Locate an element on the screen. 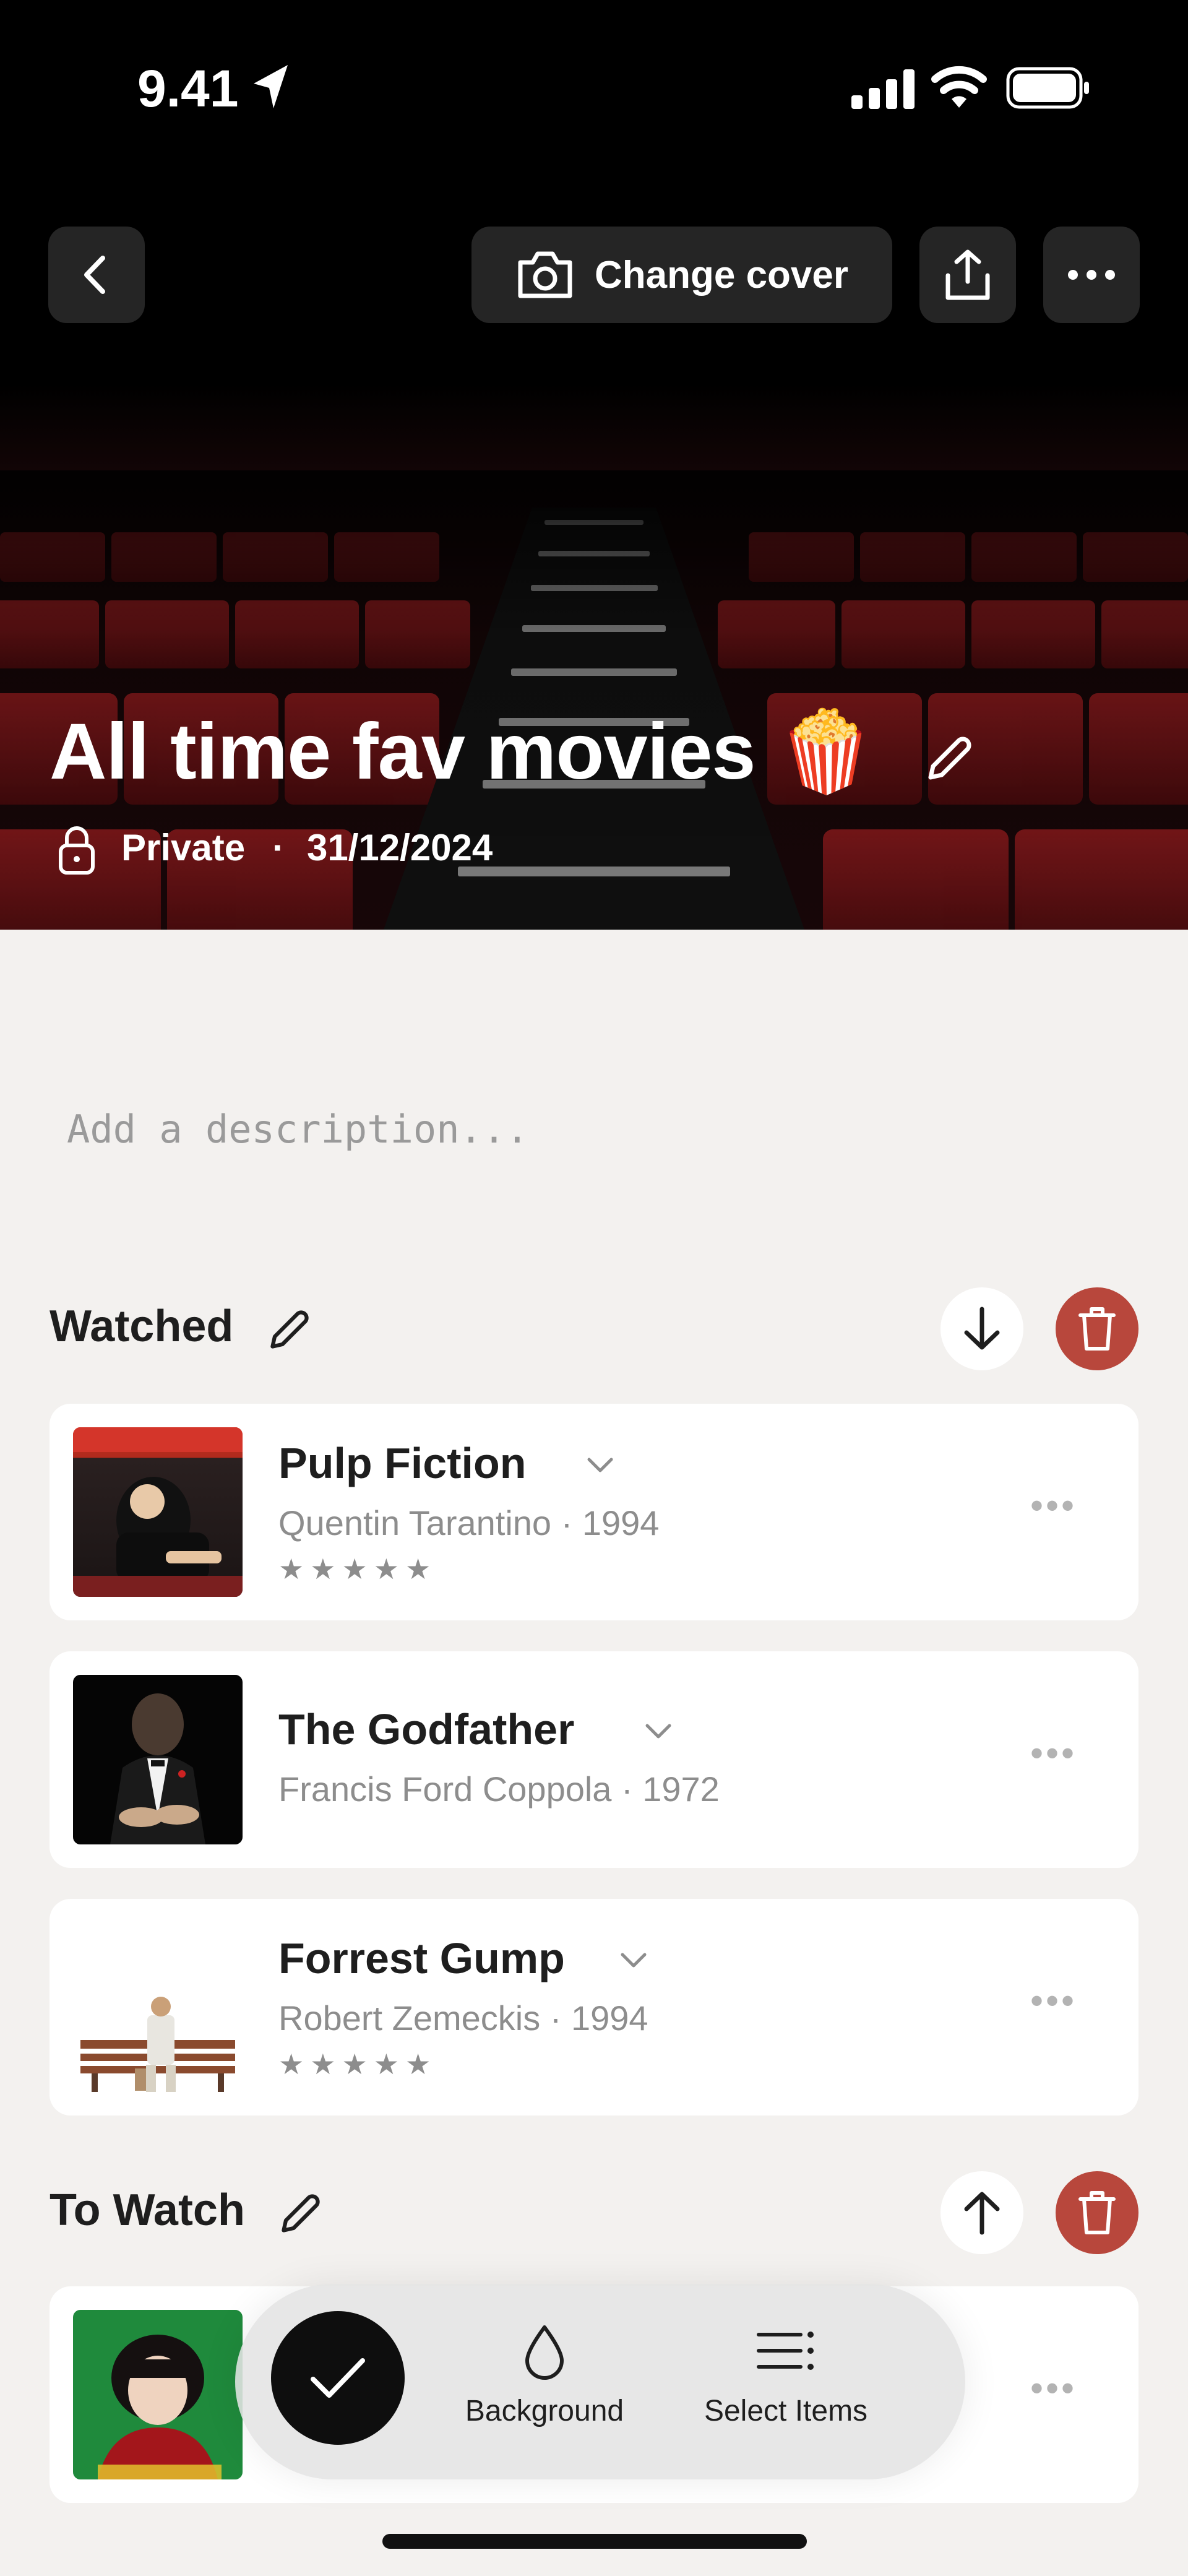  back-button is located at coordinates (96, 275).